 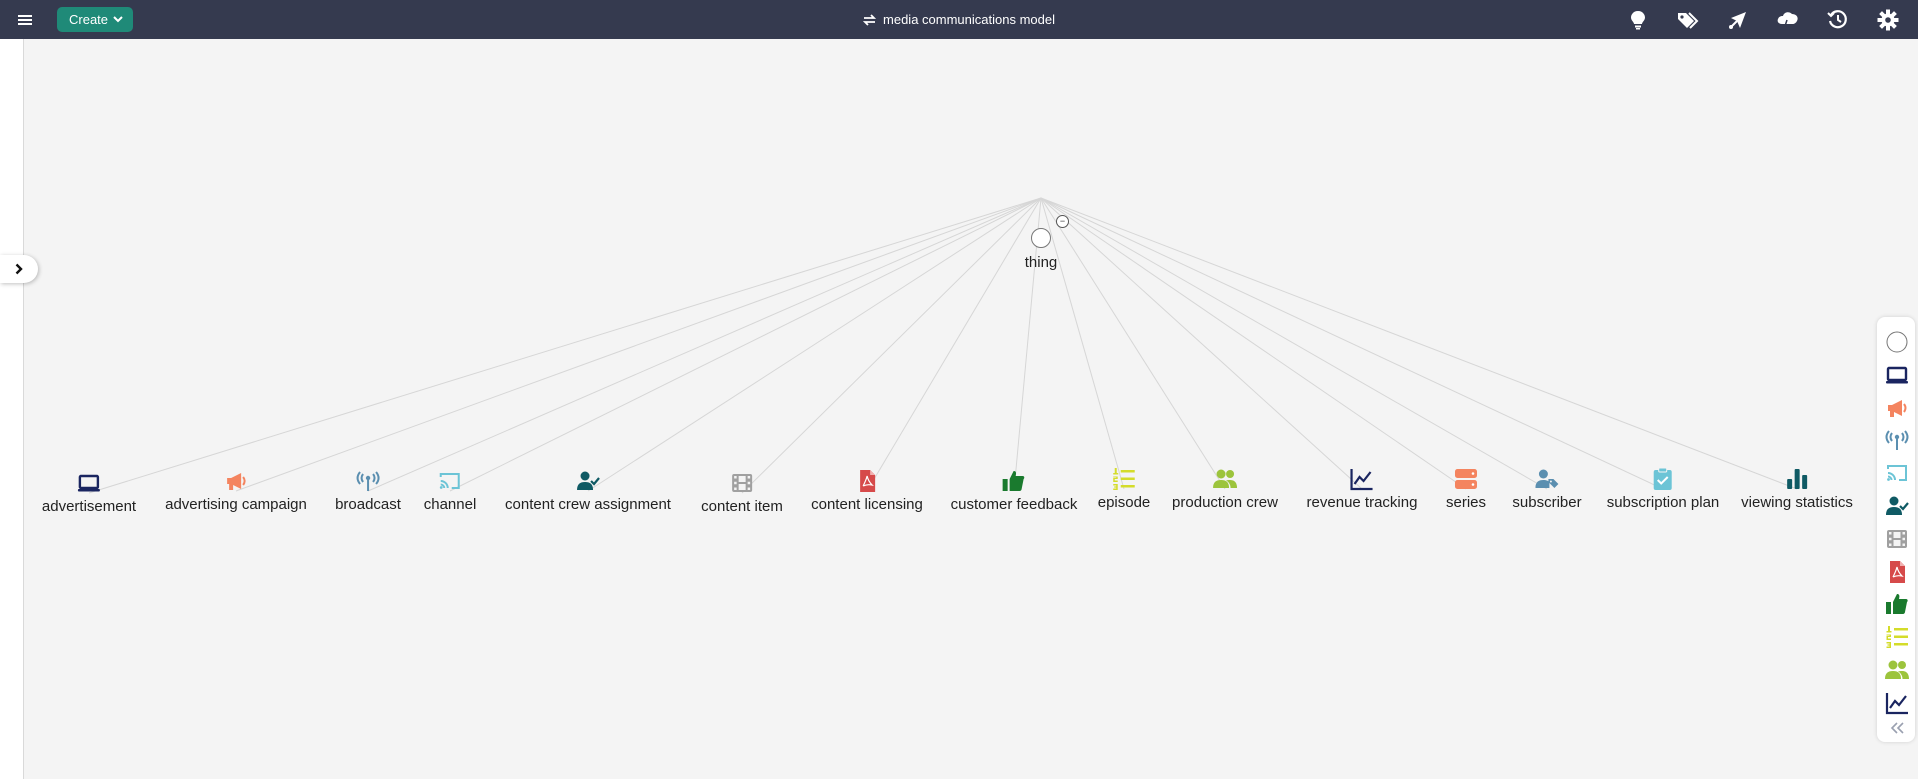 I want to click on user-tag-icon, so click(x=1547, y=478).